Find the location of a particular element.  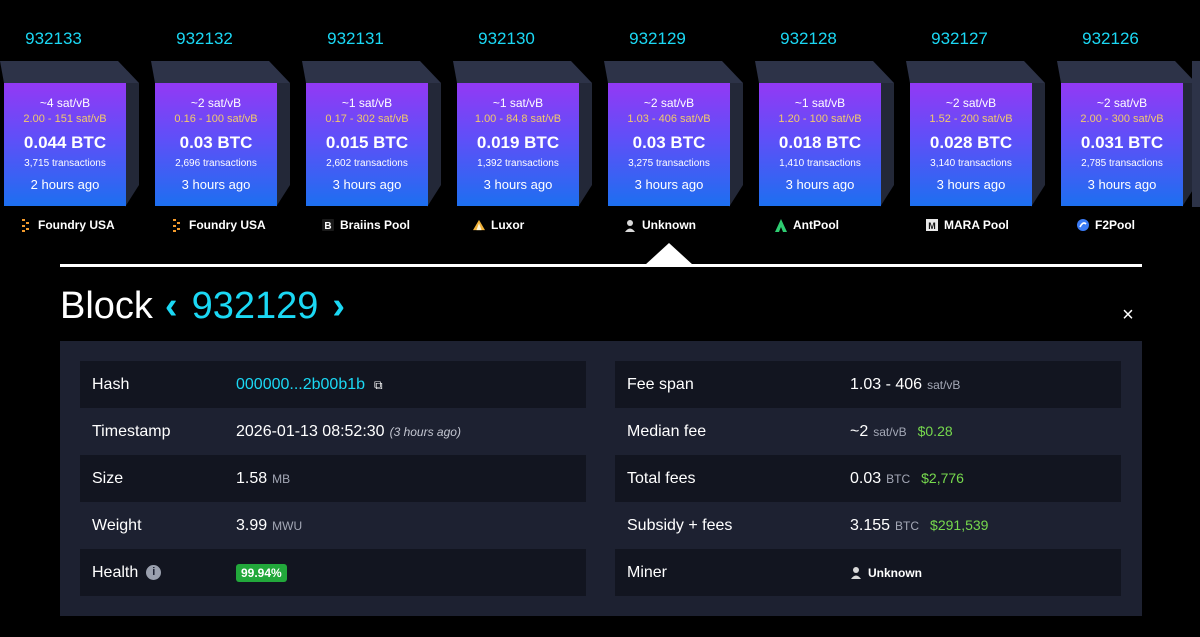

miner-link: Unknown is located at coordinates (886, 573).